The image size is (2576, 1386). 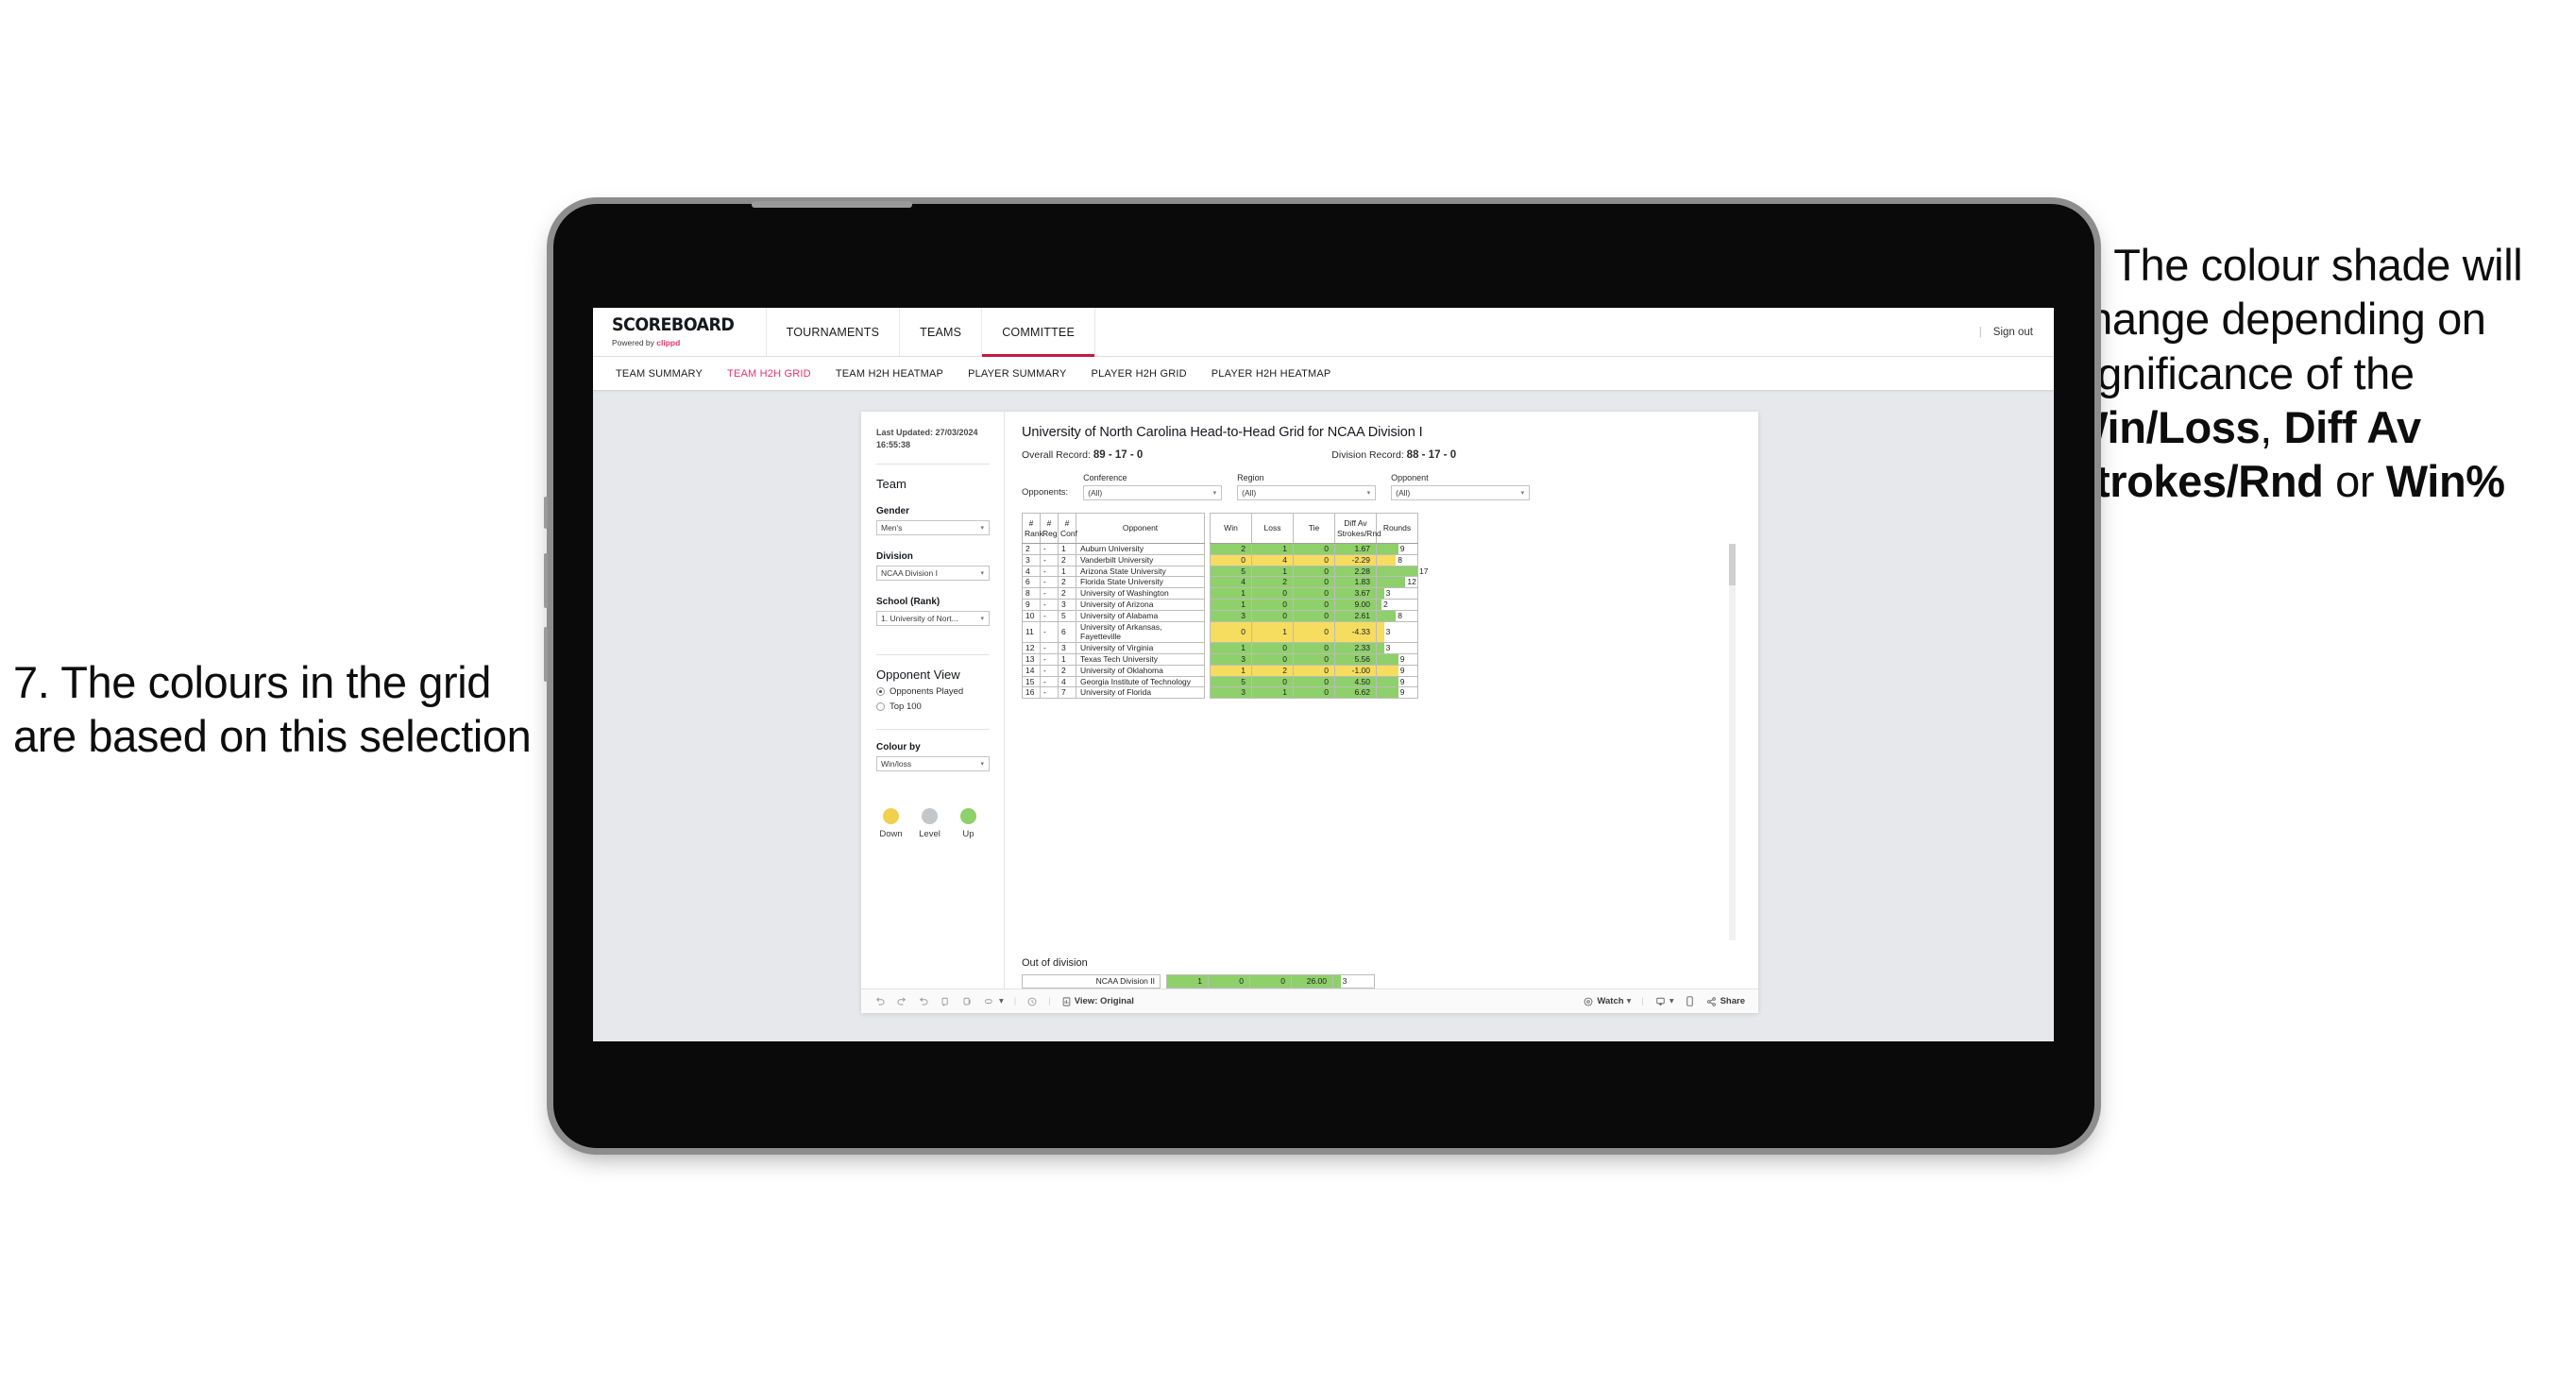 I want to click on tab-player-h2h-heatmap: PLAYER H2H HEATMAP, so click(x=1271, y=374).